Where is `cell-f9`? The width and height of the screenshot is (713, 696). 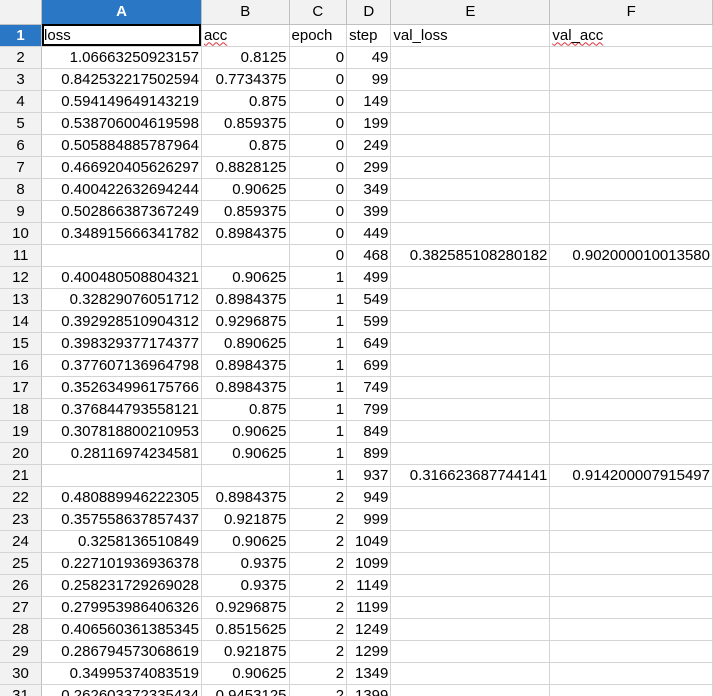
cell-f9 is located at coordinates (631, 211).